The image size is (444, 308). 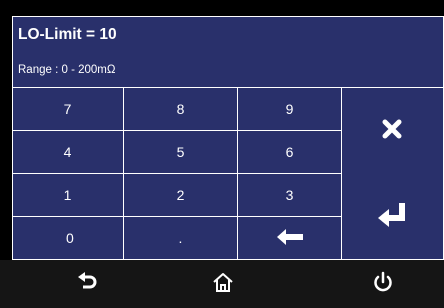 I want to click on power-icon, so click(x=383, y=284).